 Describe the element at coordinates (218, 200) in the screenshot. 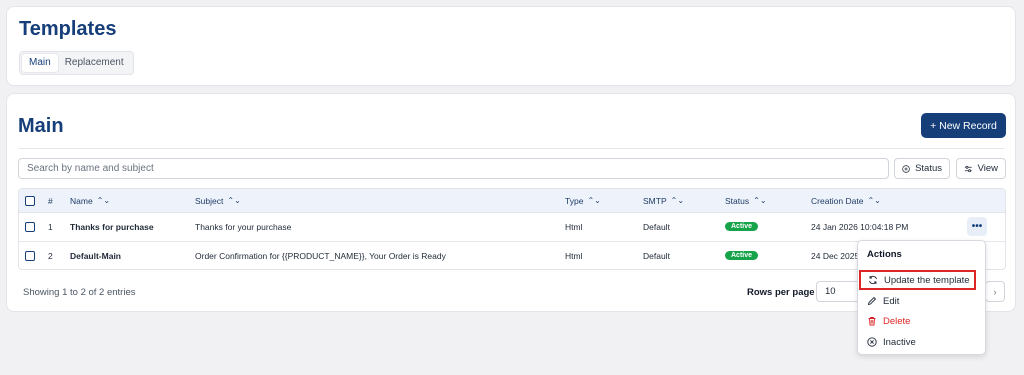

I see `column-subject: Subject ⌃⌄` at that location.